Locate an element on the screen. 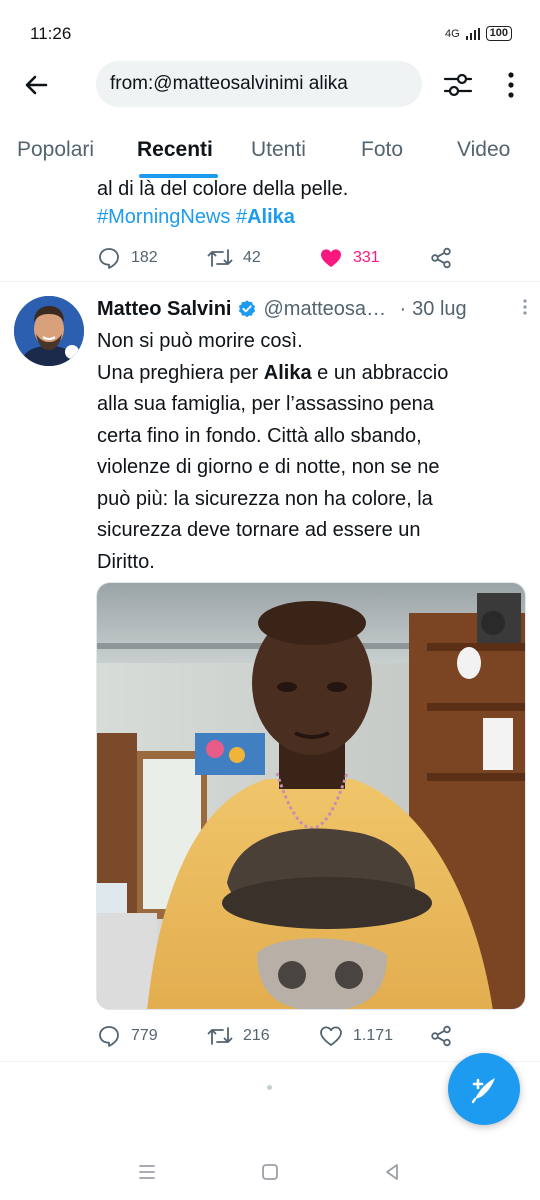  tweet-text-line: può più: la sicurezza non ha colore, la is located at coordinates (265, 498).